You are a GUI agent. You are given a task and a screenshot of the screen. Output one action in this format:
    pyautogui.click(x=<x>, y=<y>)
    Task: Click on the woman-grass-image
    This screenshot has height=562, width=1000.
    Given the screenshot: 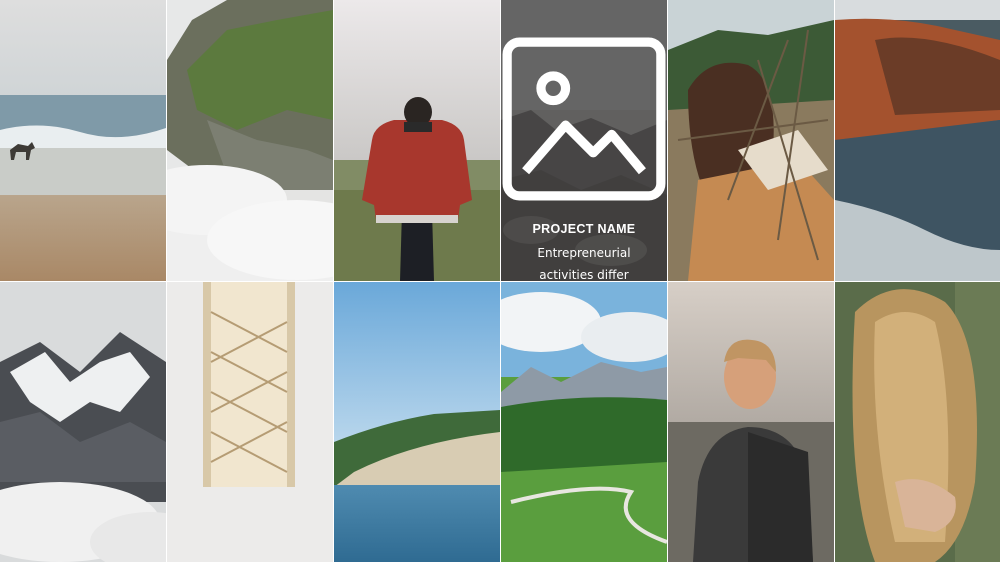 What is the action you would take?
    pyautogui.click(x=751, y=140)
    